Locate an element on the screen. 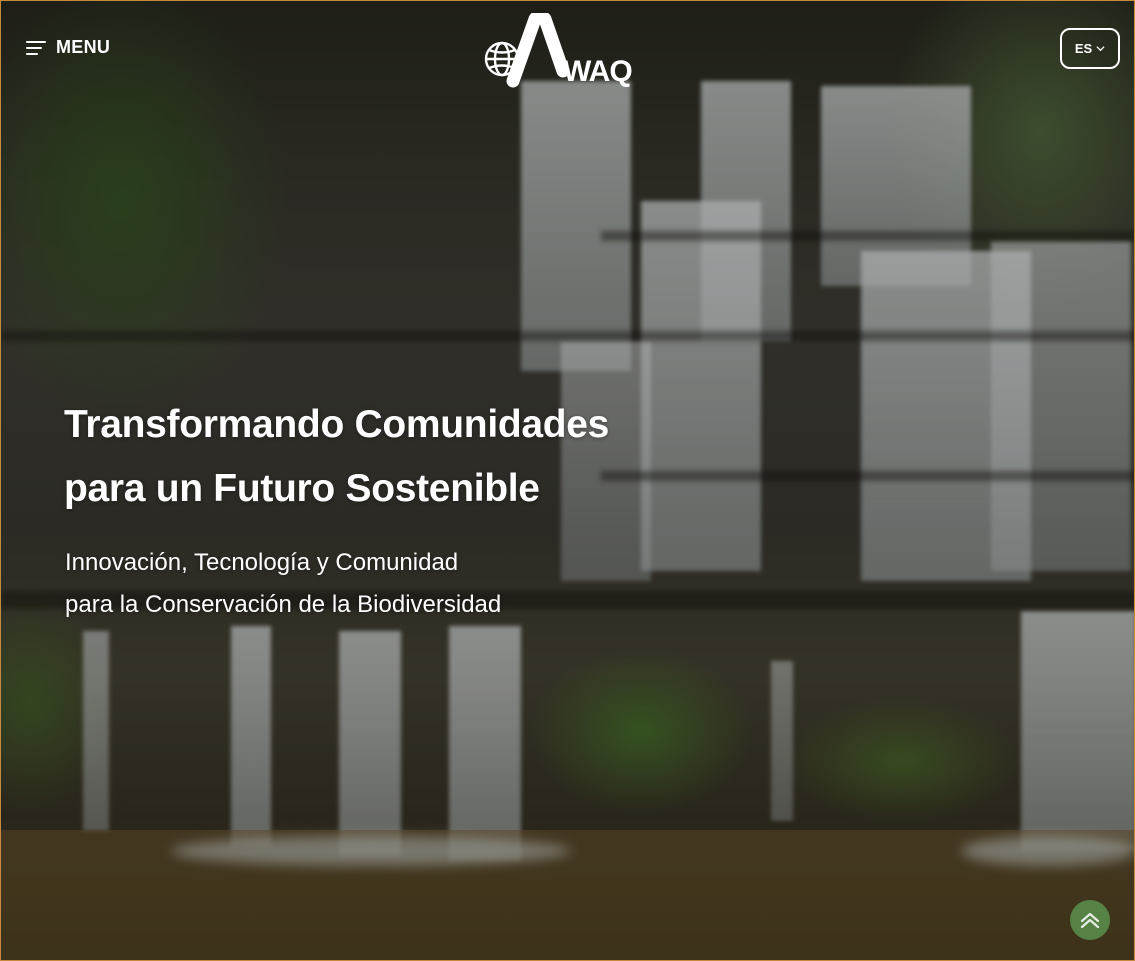  language-label: ES is located at coordinates (1083, 48).